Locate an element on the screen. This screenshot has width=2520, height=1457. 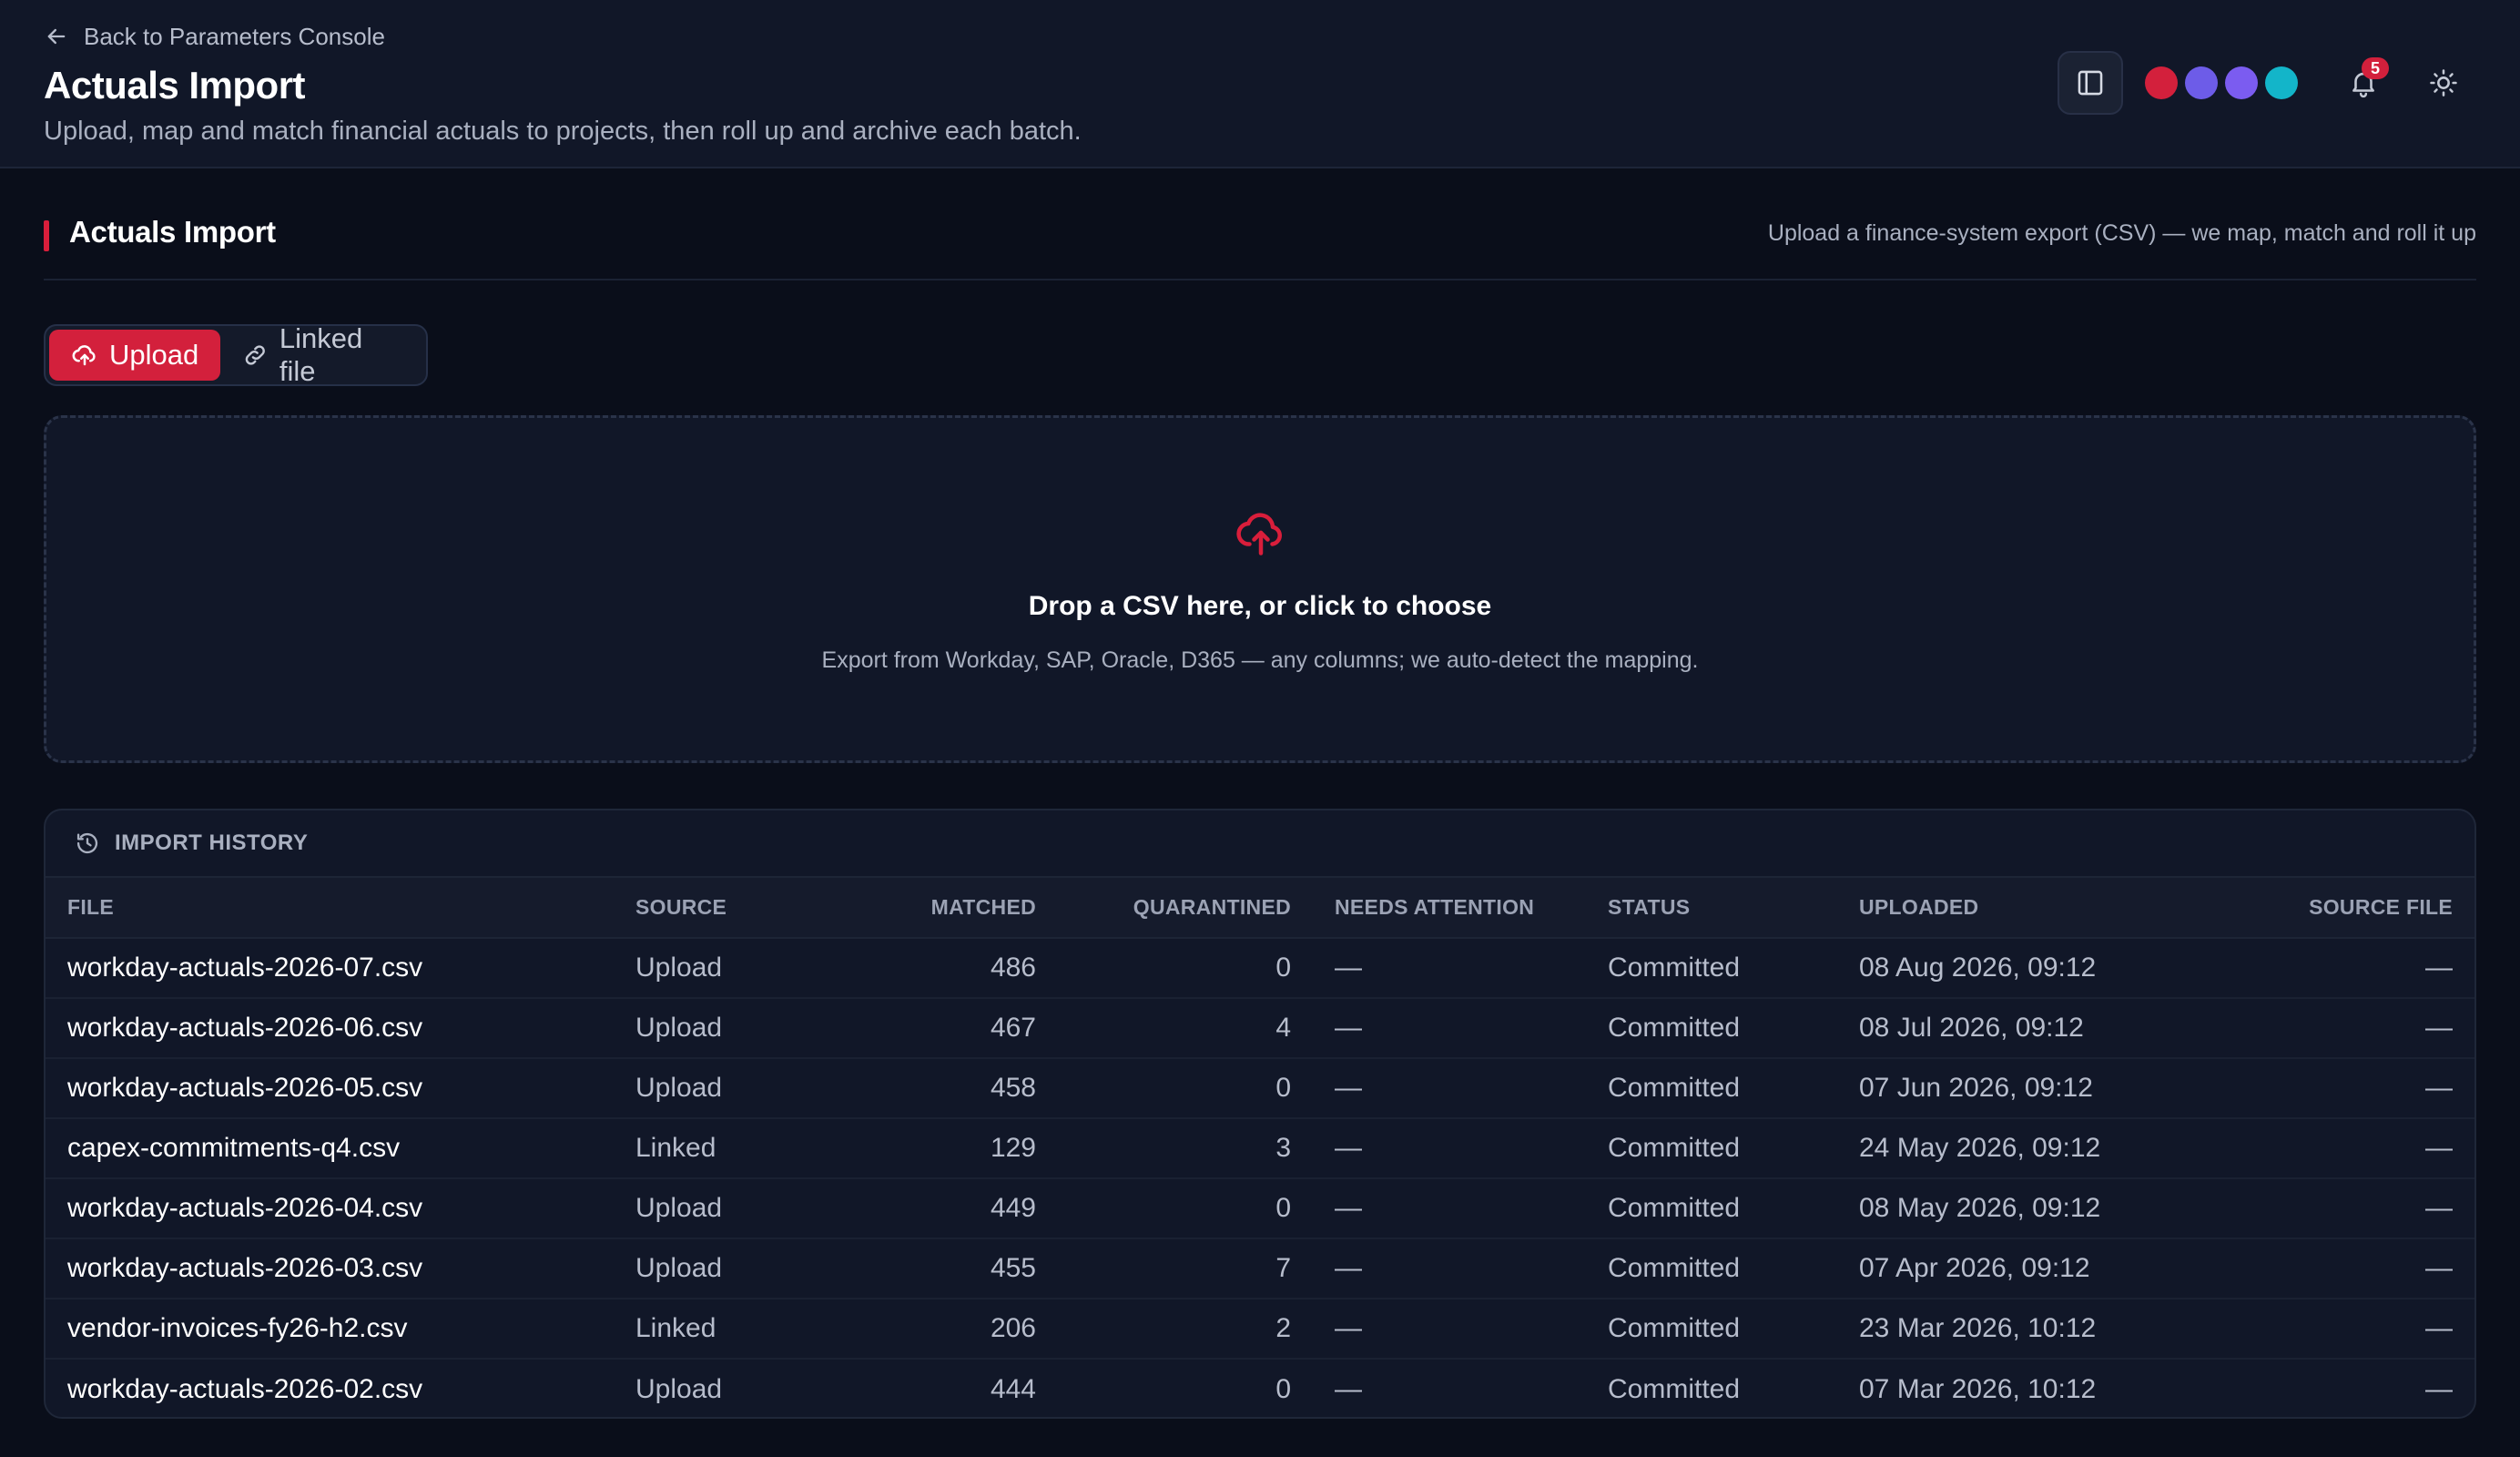
column-header-uploaded: UPLOADED is located at coordinates (2041, 909).